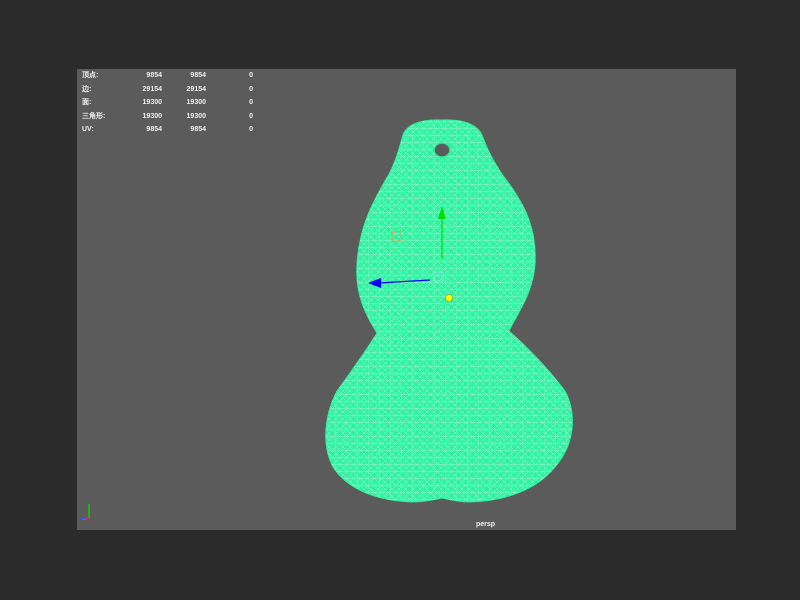 The height and width of the screenshot is (600, 800). Describe the element at coordinates (88, 129) in the screenshot. I see `hud-label: UV:` at that location.